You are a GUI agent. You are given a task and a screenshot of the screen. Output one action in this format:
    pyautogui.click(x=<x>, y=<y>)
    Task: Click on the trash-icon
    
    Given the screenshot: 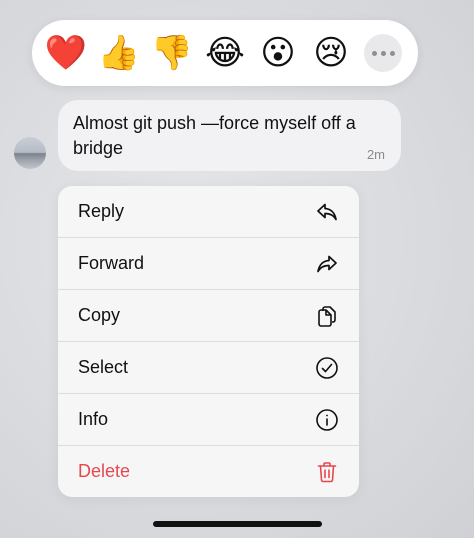 What is the action you would take?
    pyautogui.click(x=327, y=472)
    